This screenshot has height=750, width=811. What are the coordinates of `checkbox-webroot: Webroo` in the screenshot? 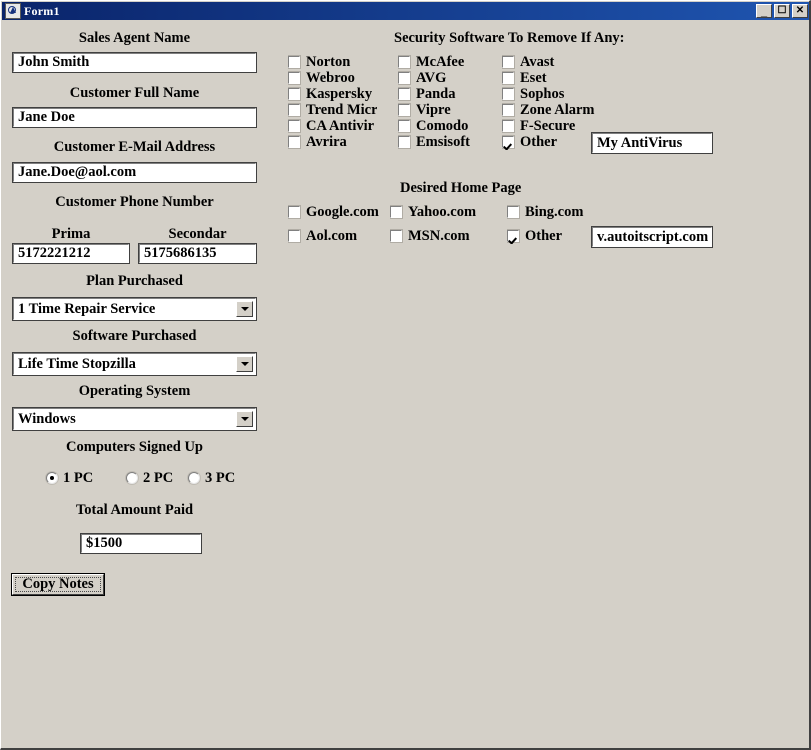 It's located at (332, 78).